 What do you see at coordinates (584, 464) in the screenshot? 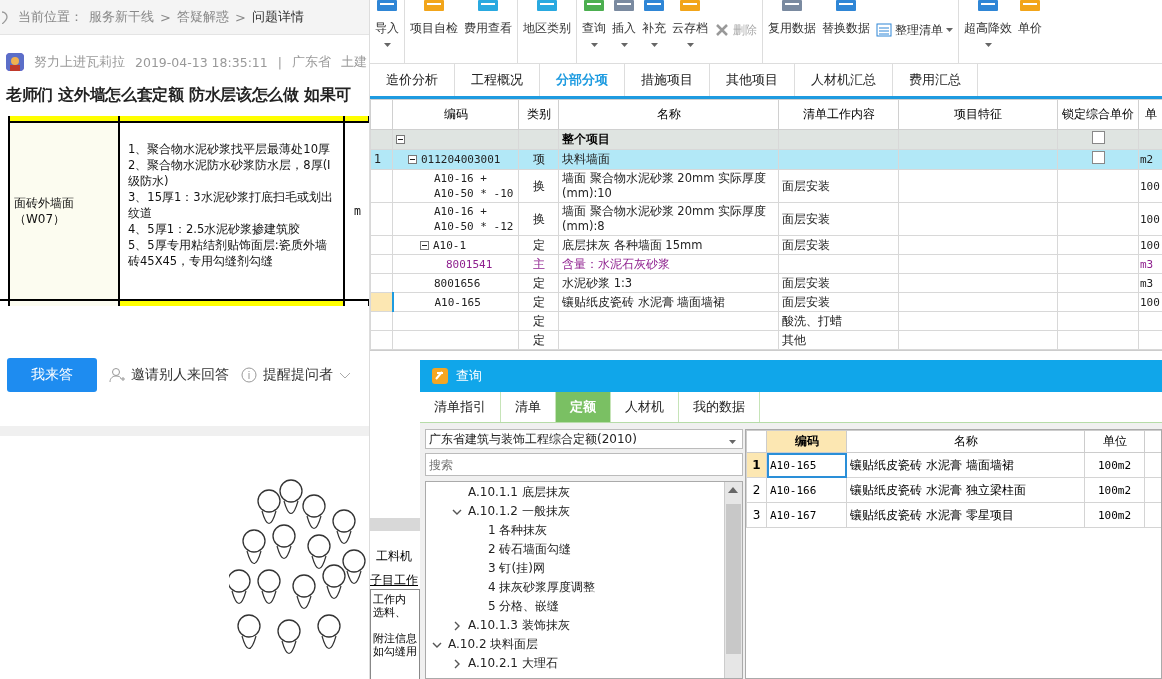
I see `search-field: 搜索` at bounding box center [584, 464].